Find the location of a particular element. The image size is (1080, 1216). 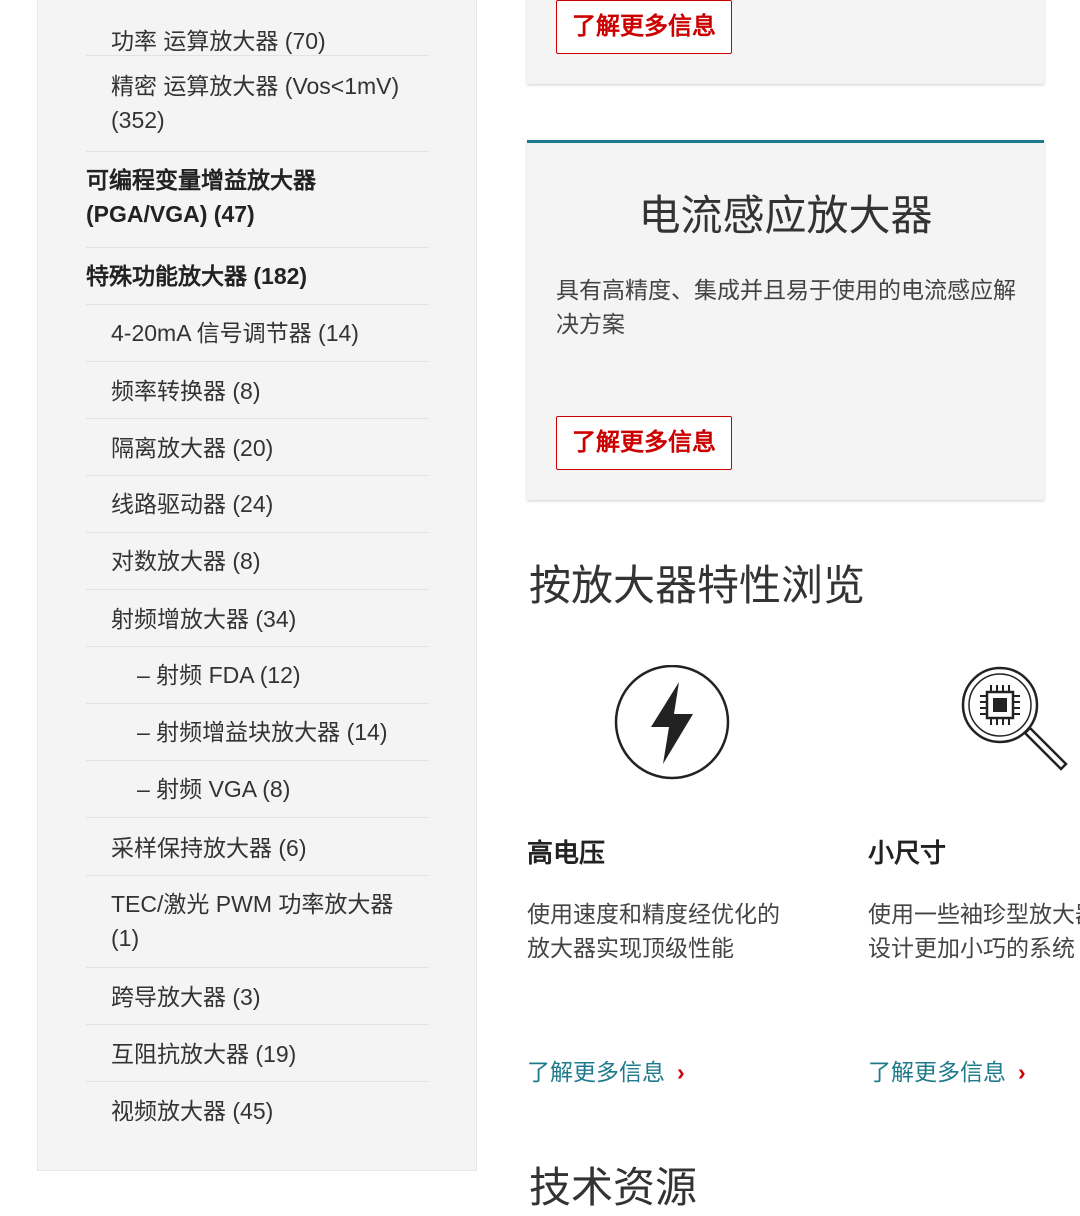

technical-resources-heading: 技术资源 is located at coordinates (613, 1187).